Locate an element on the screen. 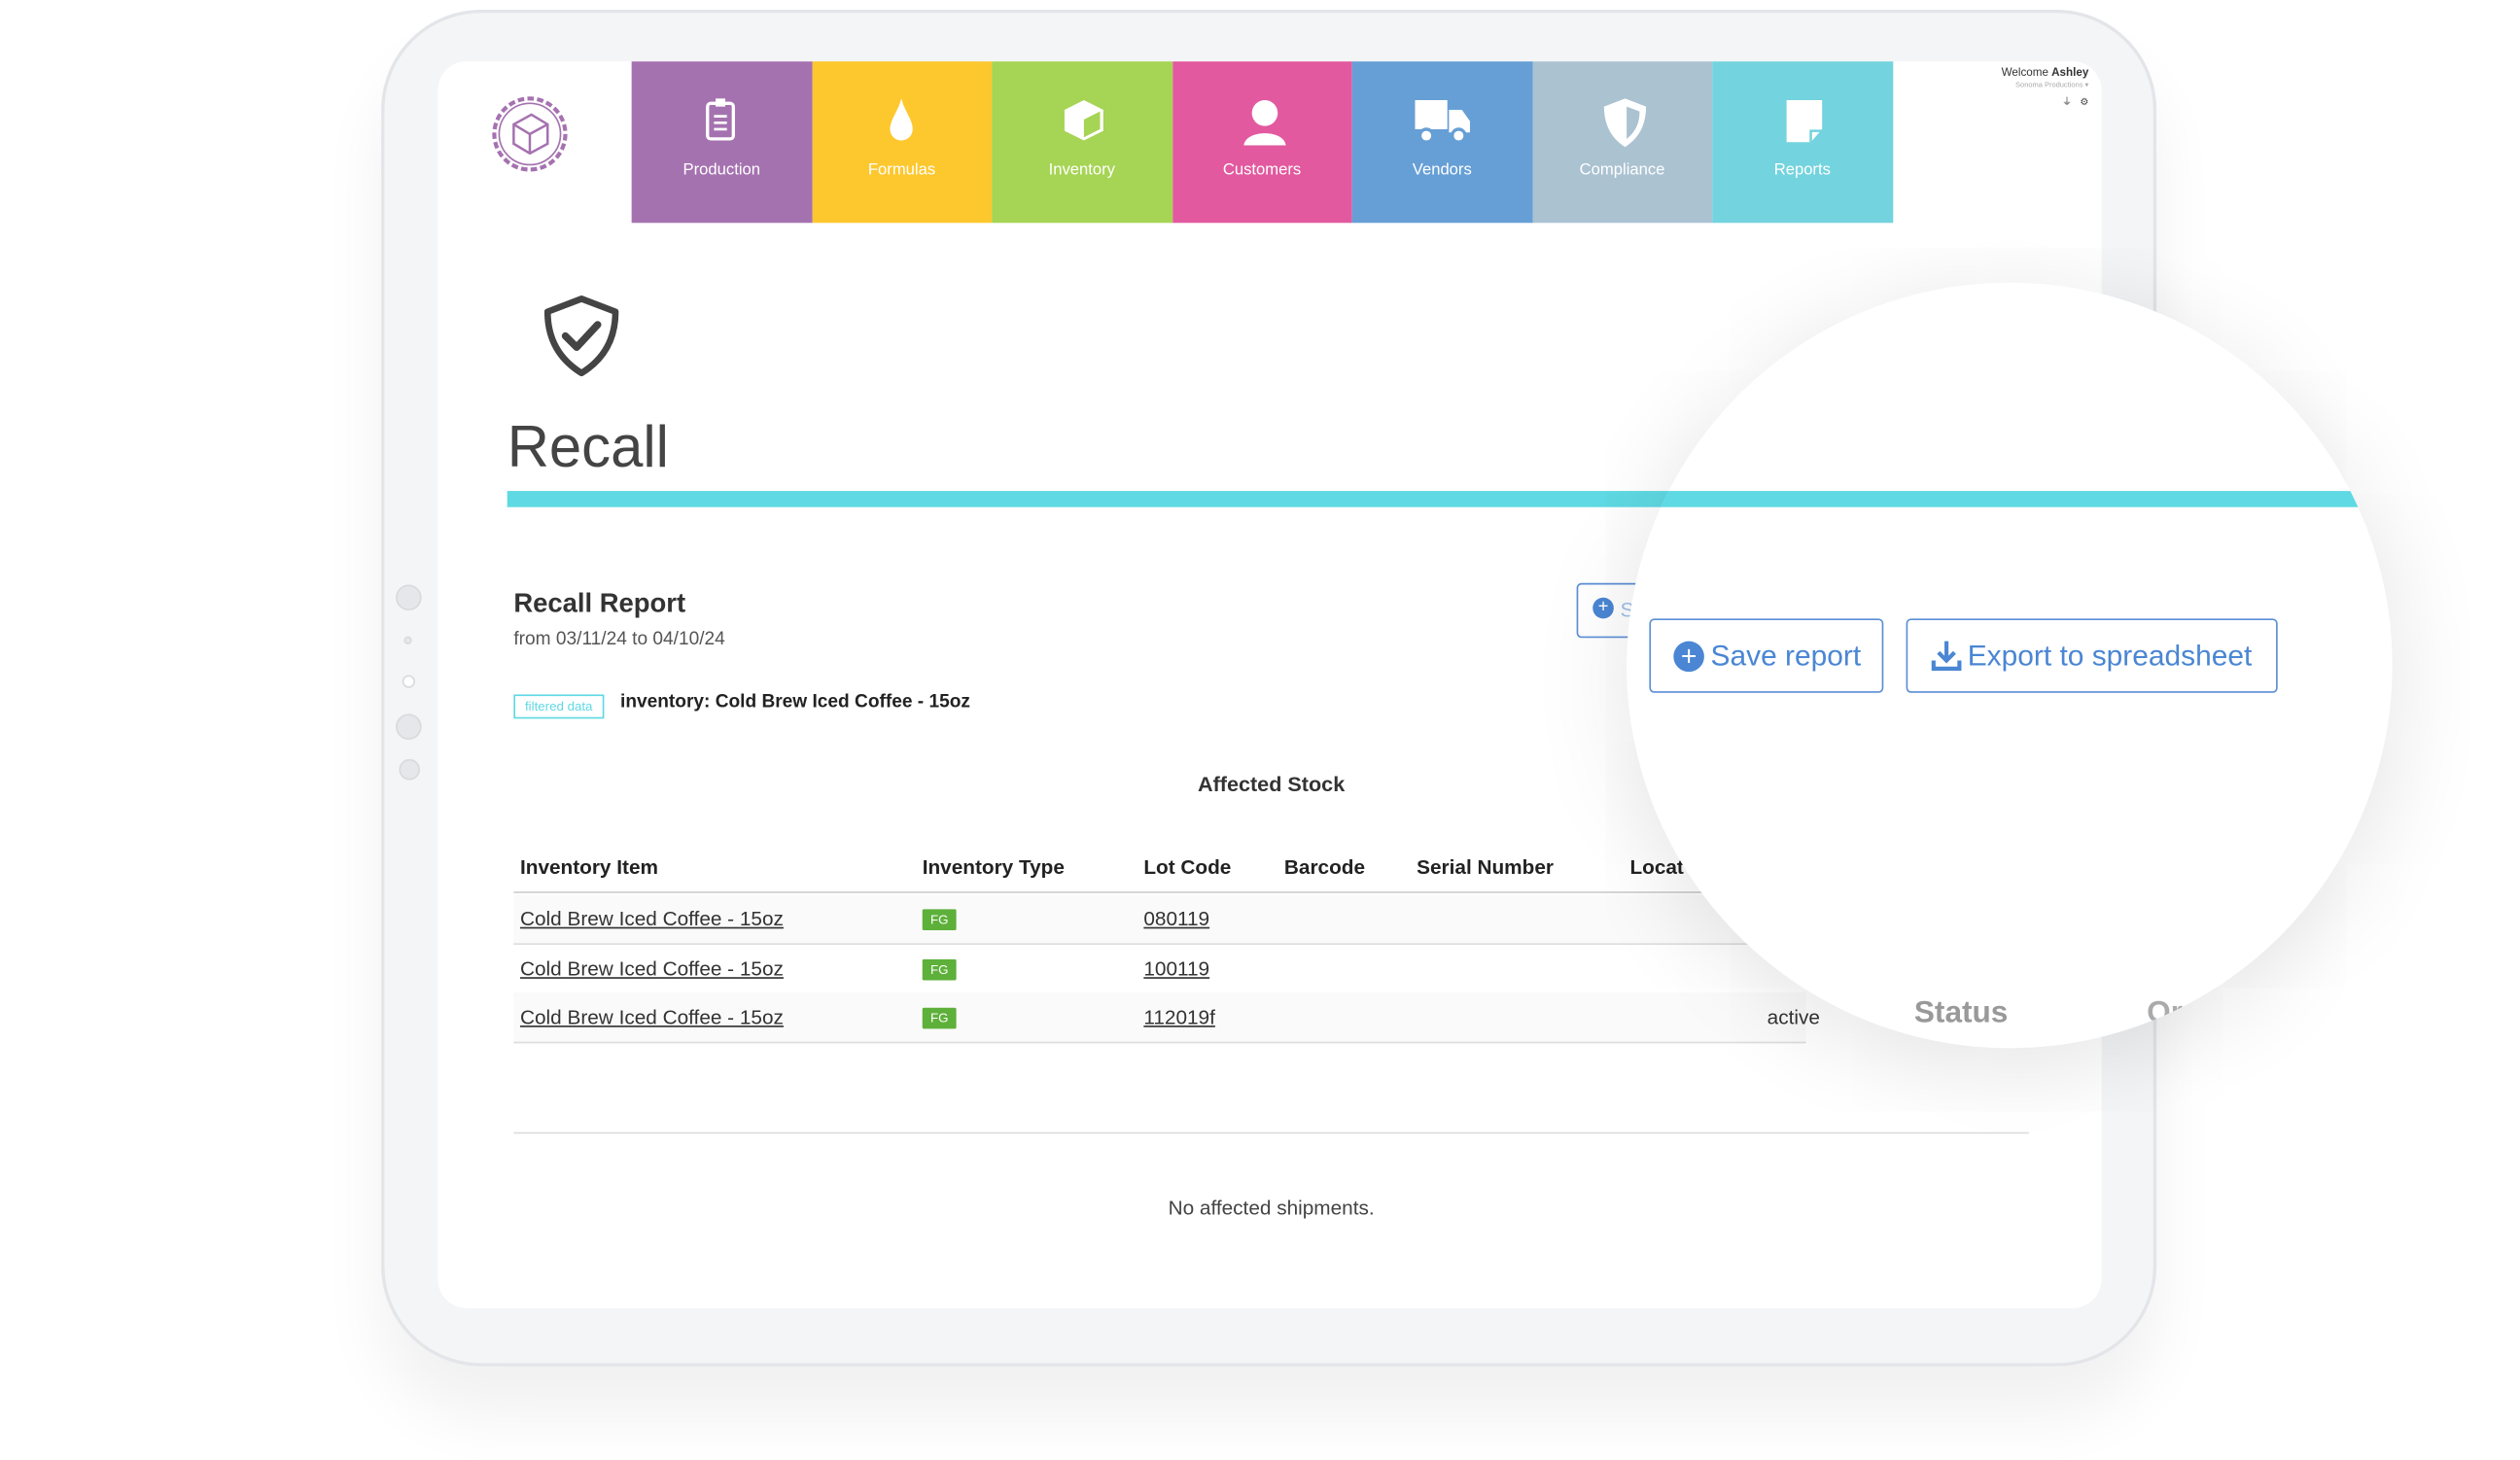 The width and height of the screenshot is (2520, 1460). shield-icon is located at coordinates (1624, 123).